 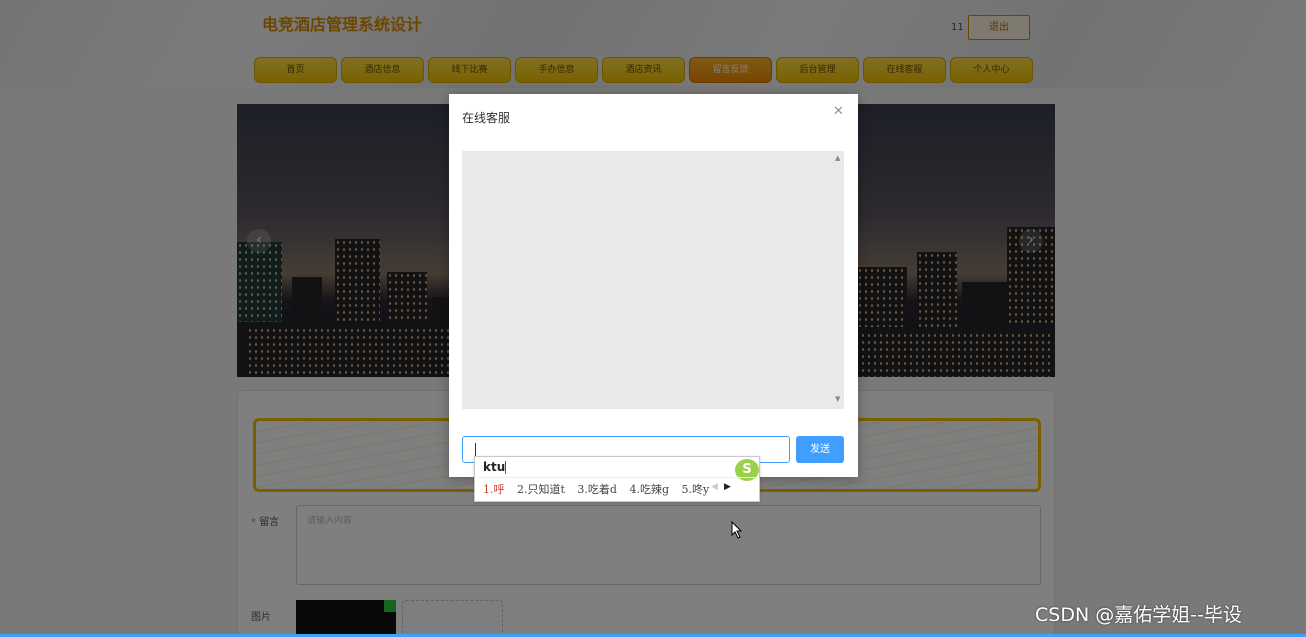 I want to click on scroll-up-icon: ▲, so click(x=837, y=158).